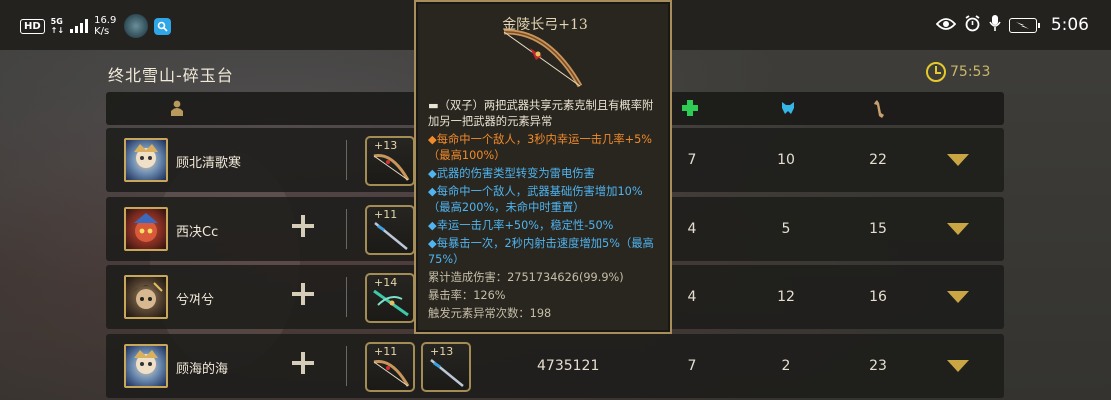  I want to click on tooltip-line: 累计造成伤害：2751734626(99.9%), so click(526, 277).